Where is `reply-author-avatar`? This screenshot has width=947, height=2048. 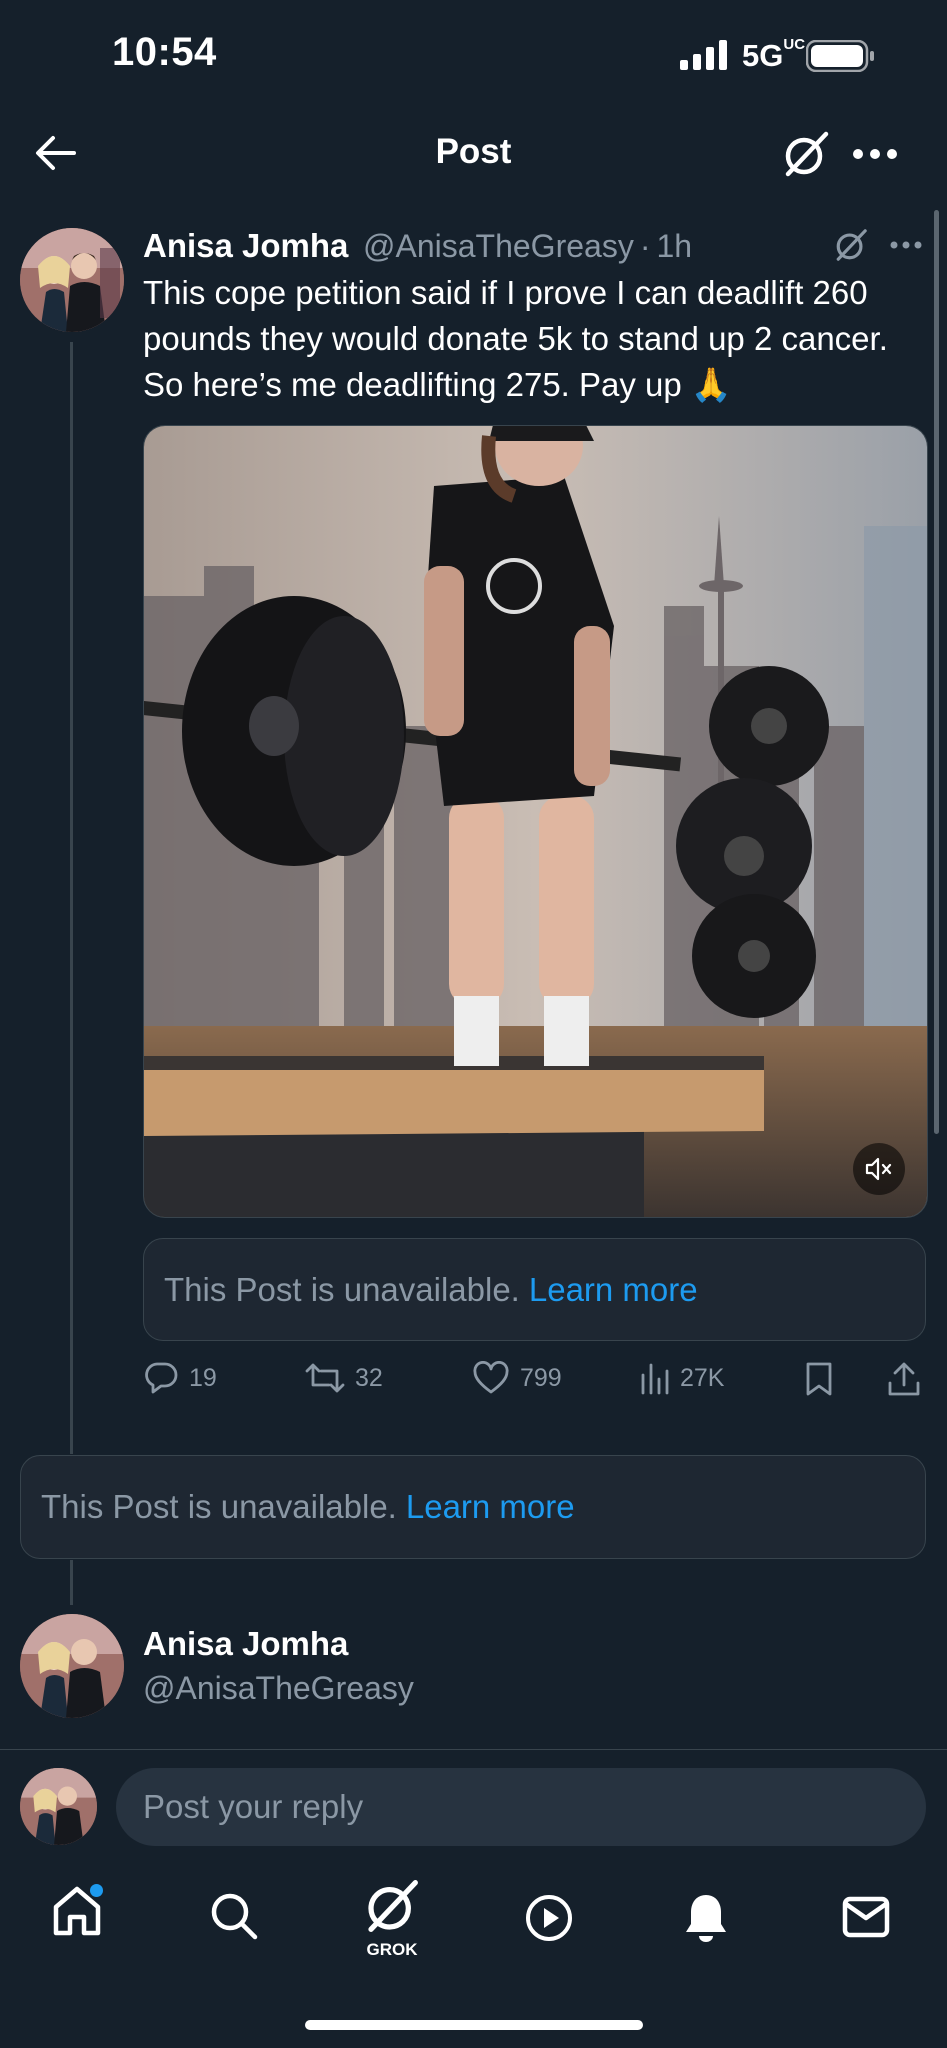
reply-author-avatar is located at coordinates (72, 1666).